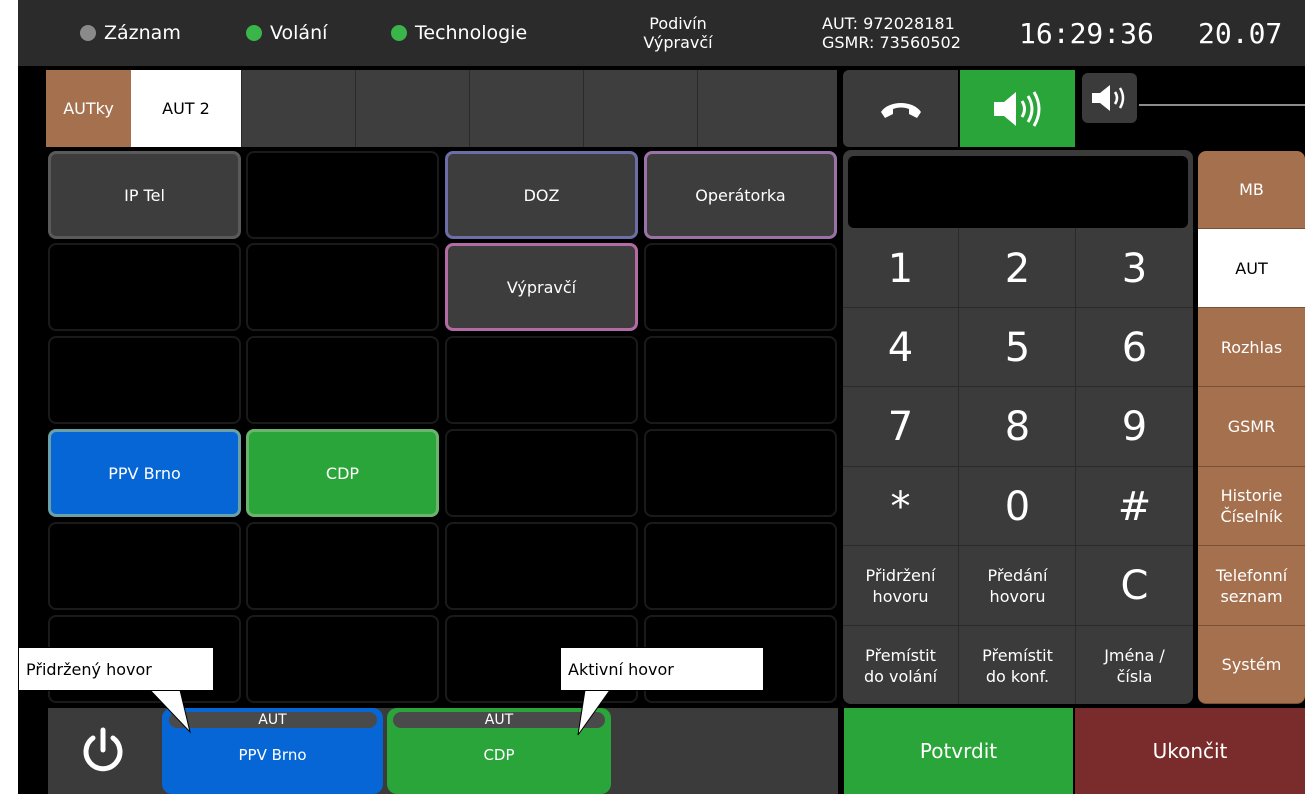 The height and width of the screenshot is (794, 1305). I want to click on annotation-active-call: Aktivní hovor, so click(662, 669).